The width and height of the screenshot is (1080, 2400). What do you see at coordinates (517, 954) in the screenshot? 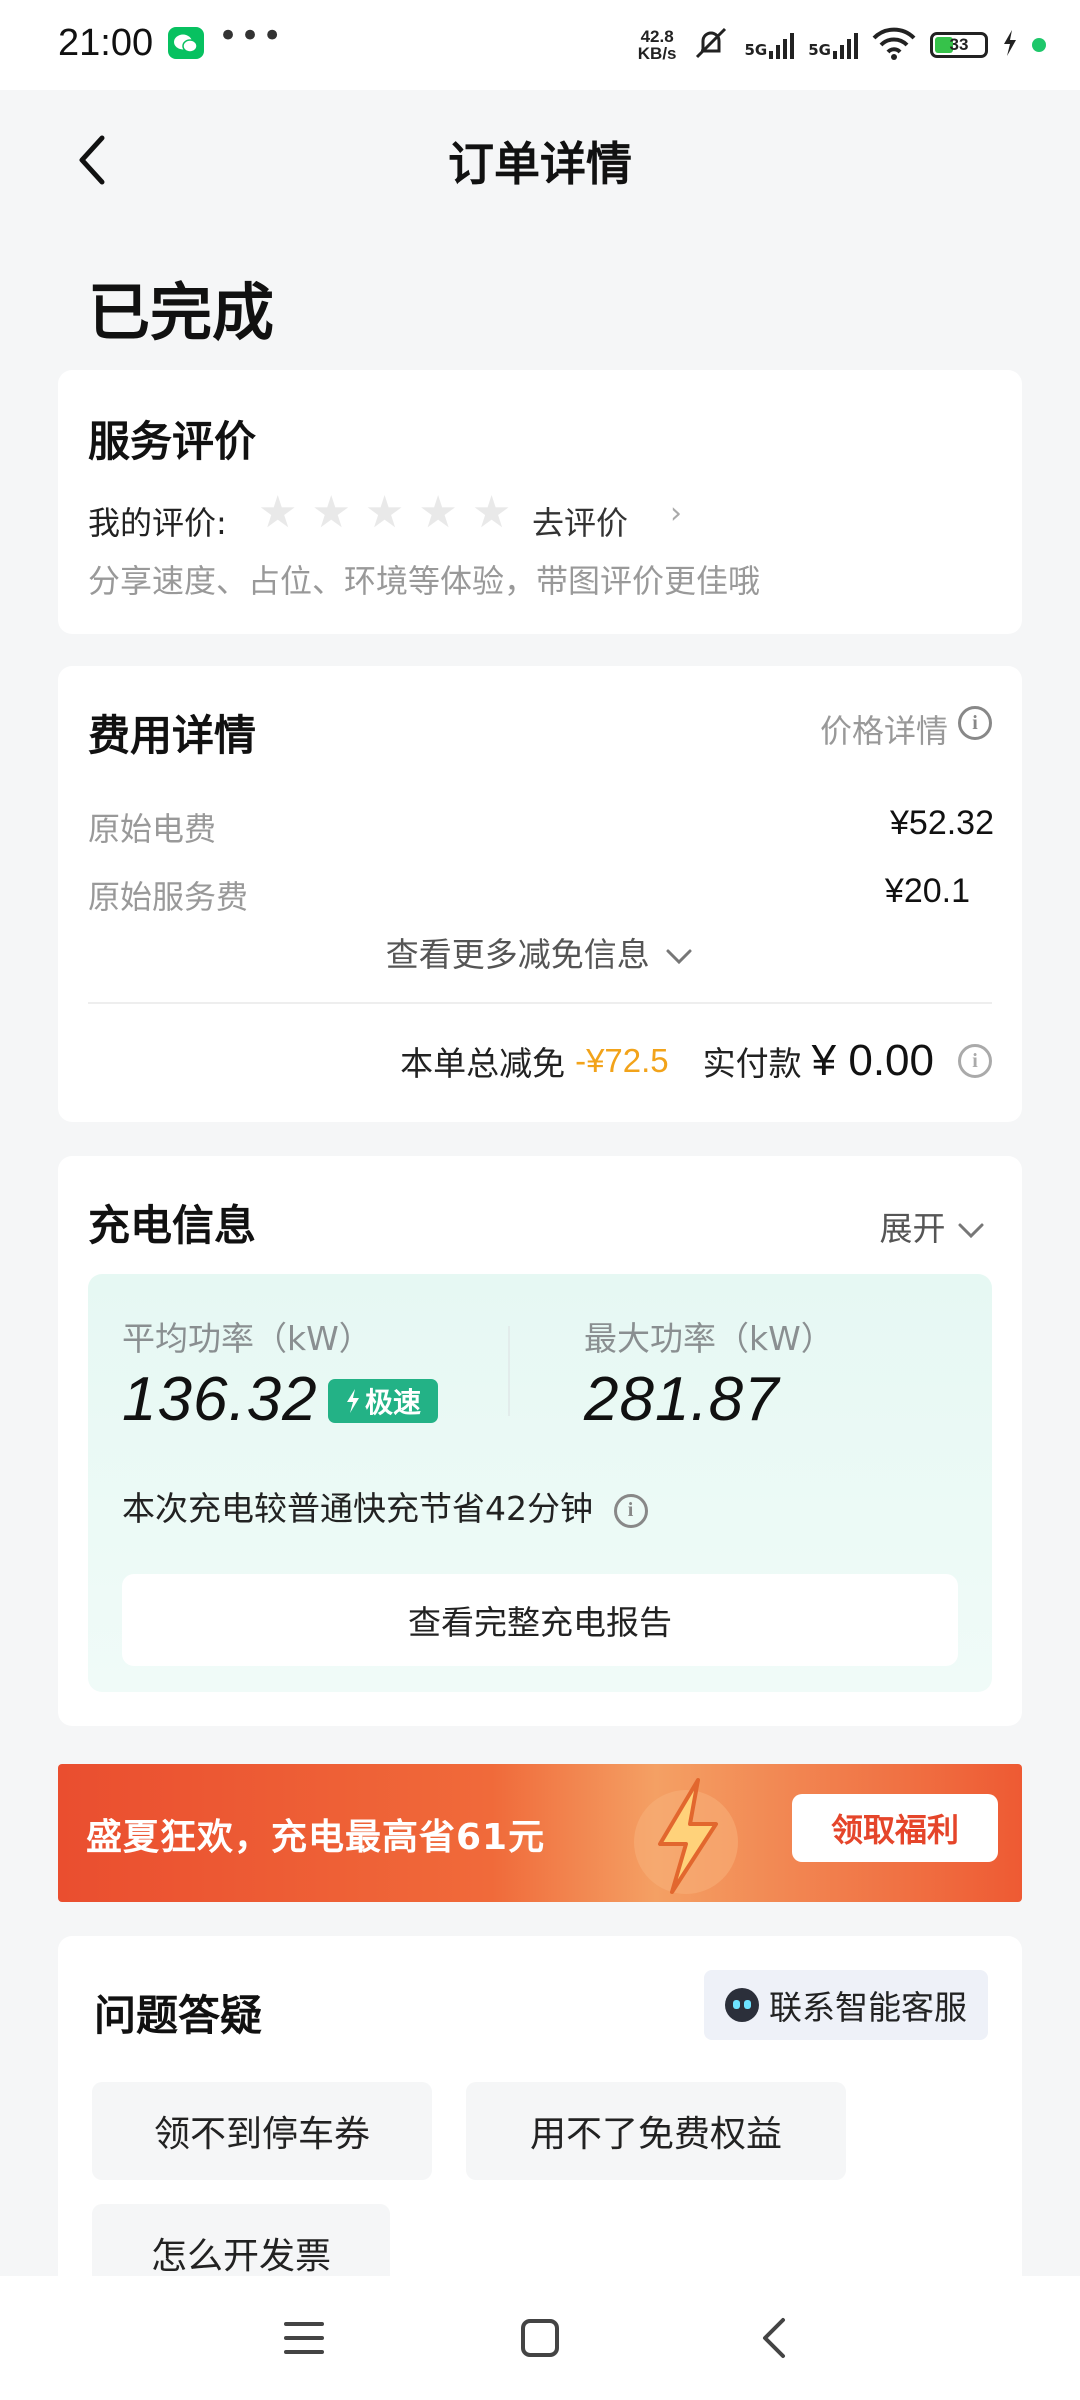
I see `more-discount-label: 查看更多减免信息` at bounding box center [517, 954].